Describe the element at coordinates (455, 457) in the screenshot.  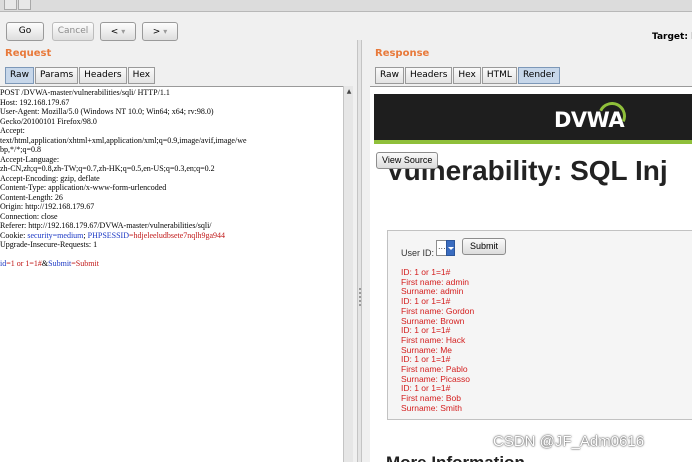
I see `more-information-heading: More Information` at that location.